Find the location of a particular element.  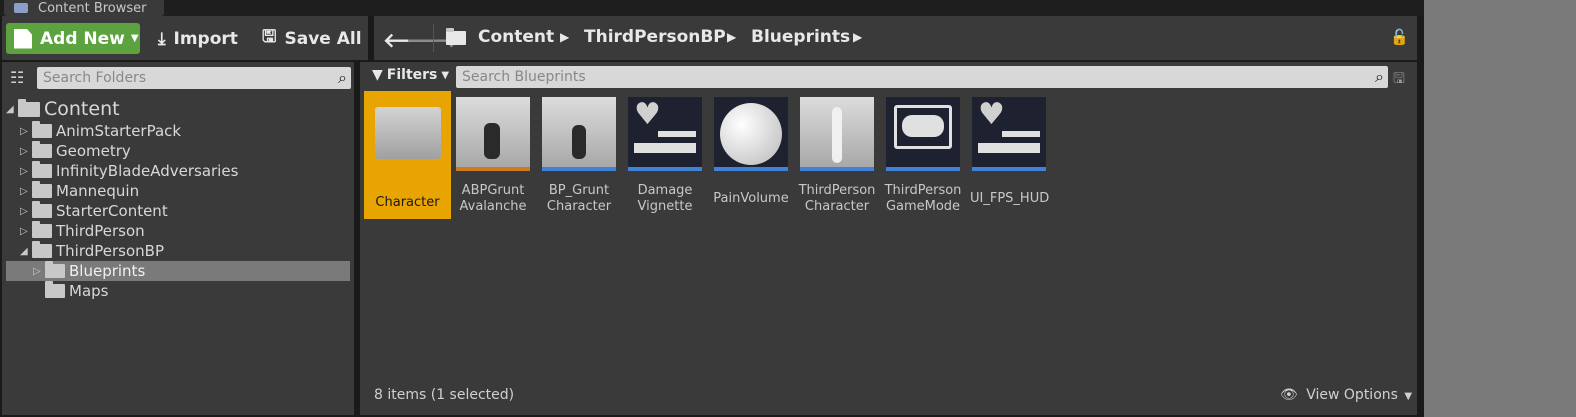

asset-label-line1: ABPGrunt is located at coordinates (493, 190).